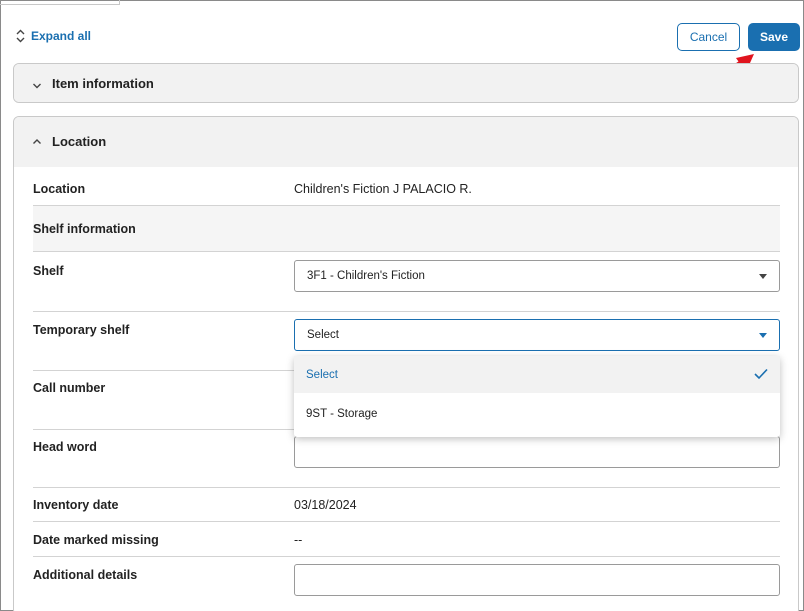 The height and width of the screenshot is (611, 804). What do you see at coordinates (85, 575) in the screenshot?
I see `additional-details-label: Additional details` at bounding box center [85, 575].